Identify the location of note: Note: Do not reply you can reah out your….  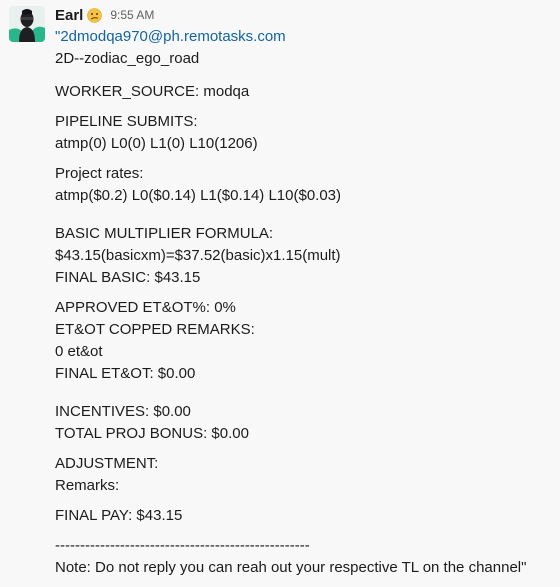
(291, 567).